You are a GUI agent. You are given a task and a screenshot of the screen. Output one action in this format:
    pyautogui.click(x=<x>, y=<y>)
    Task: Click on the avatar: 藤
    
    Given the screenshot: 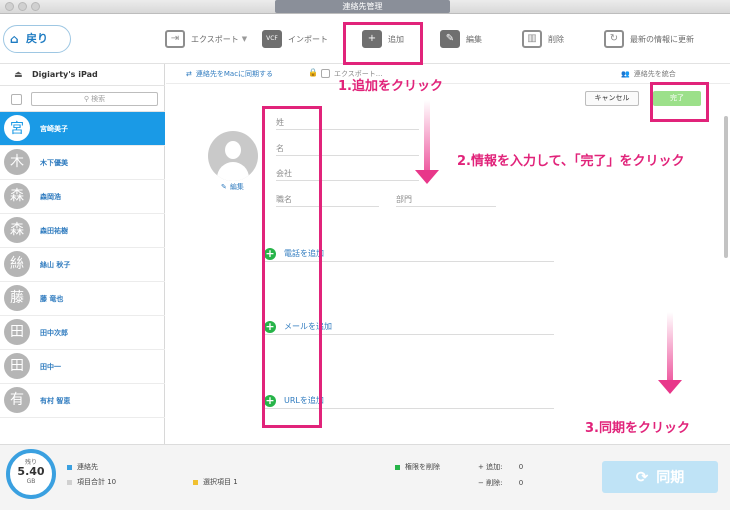 What is the action you would take?
    pyautogui.click(x=17, y=298)
    